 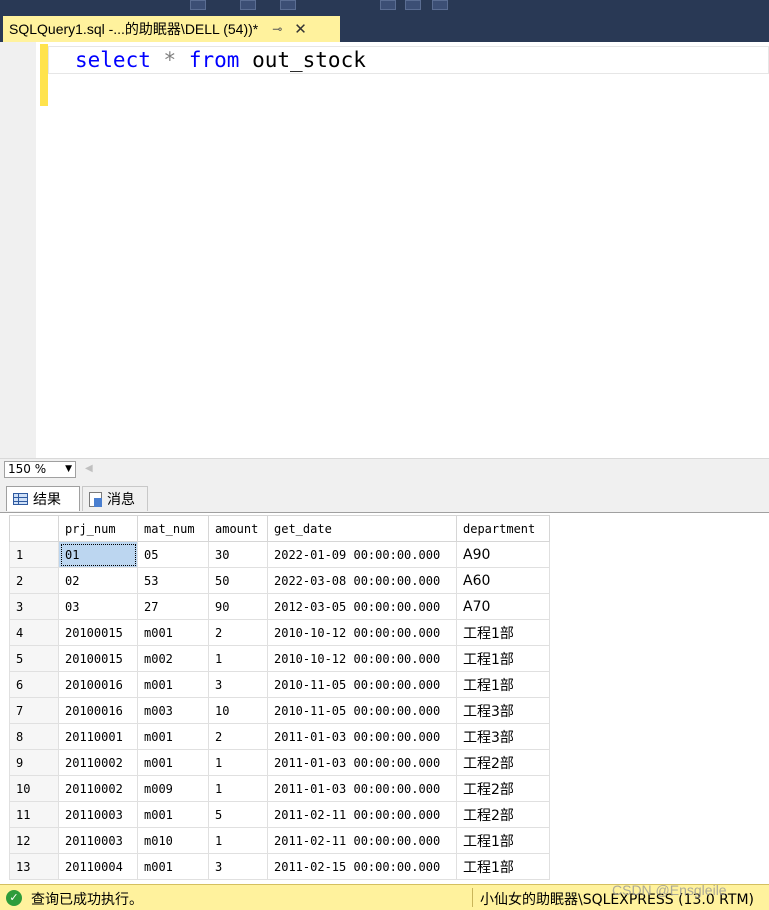 What do you see at coordinates (503, 528) in the screenshot?
I see `column-header-department: department` at bounding box center [503, 528].